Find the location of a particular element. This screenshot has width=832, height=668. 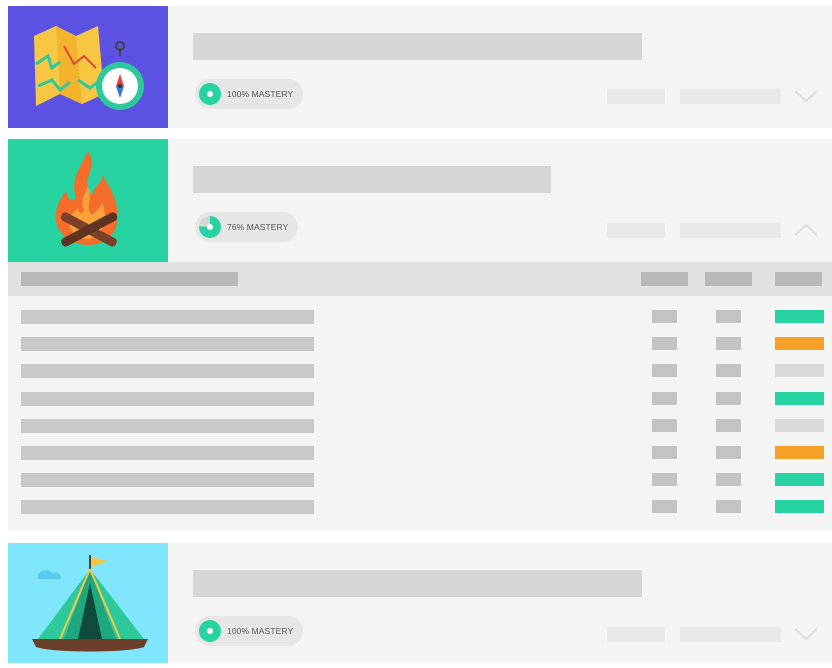

lesson-table-header is located at coordinates (420, 279).